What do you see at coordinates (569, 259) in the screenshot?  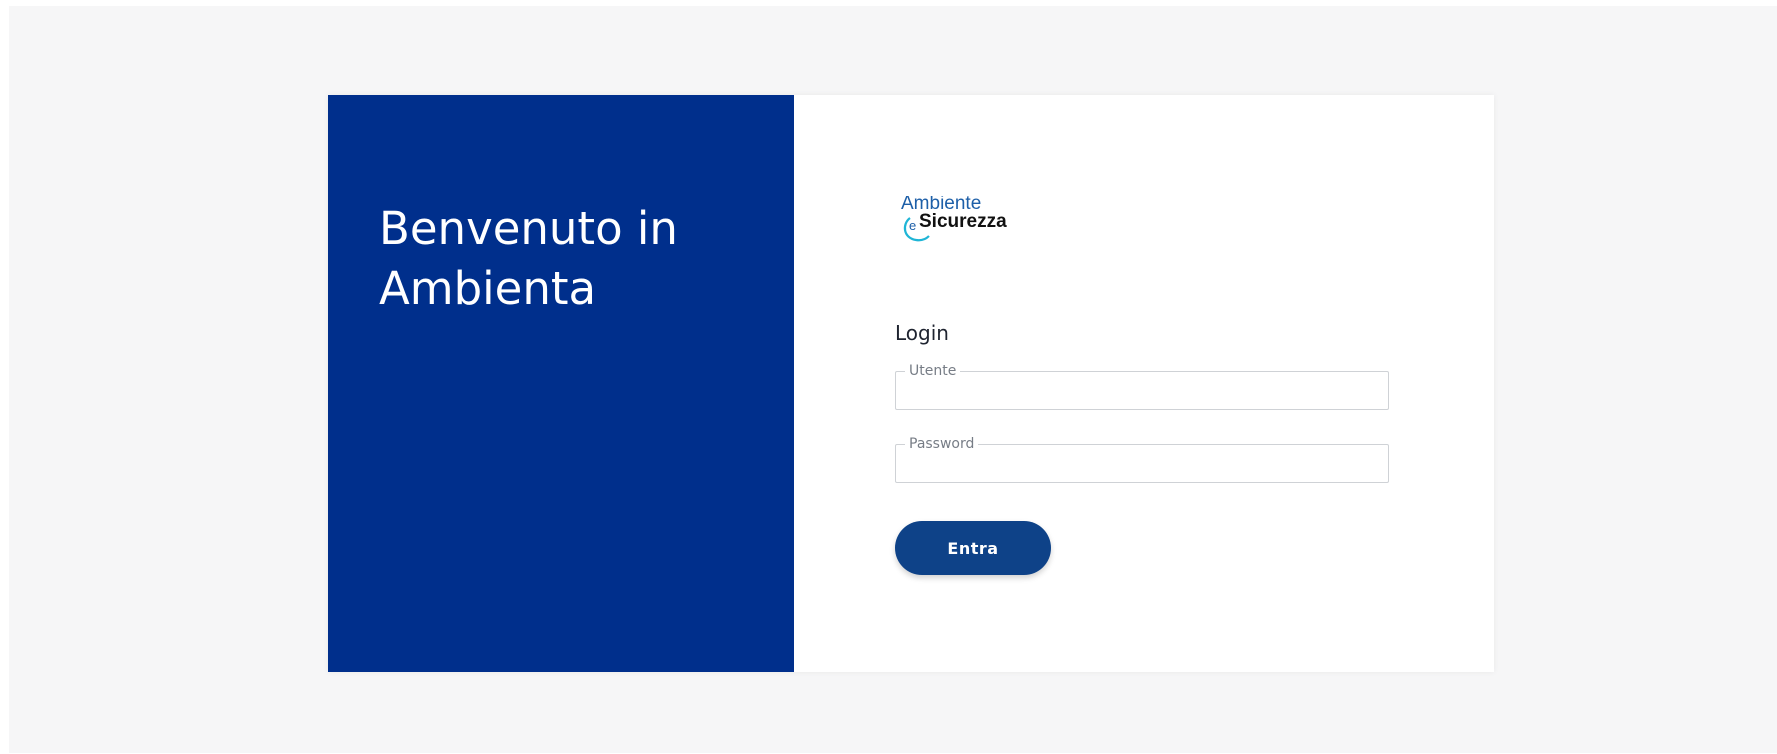 I see `welcome-heading: Benvenuto in Ambienta` at bounding box center [569, 259].